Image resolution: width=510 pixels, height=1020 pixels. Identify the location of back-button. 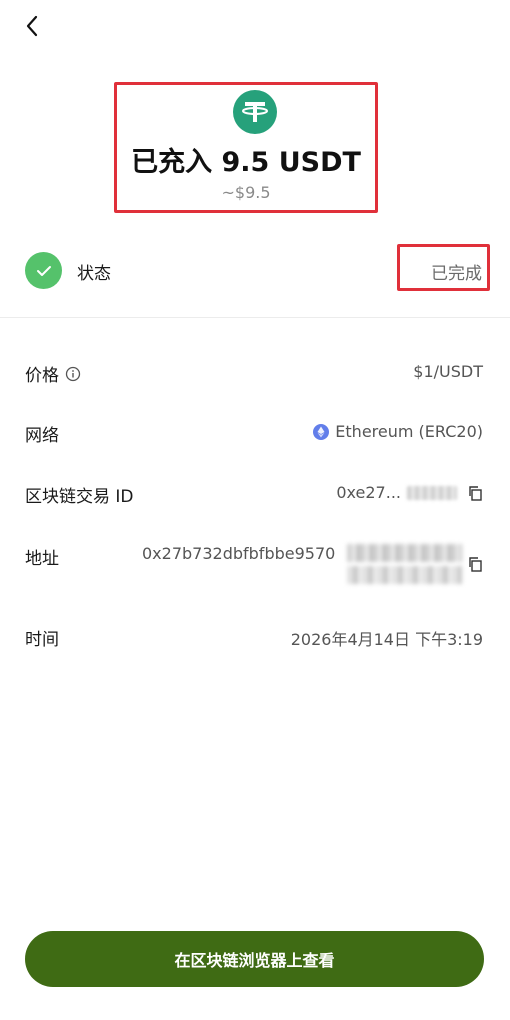
(32, 26).